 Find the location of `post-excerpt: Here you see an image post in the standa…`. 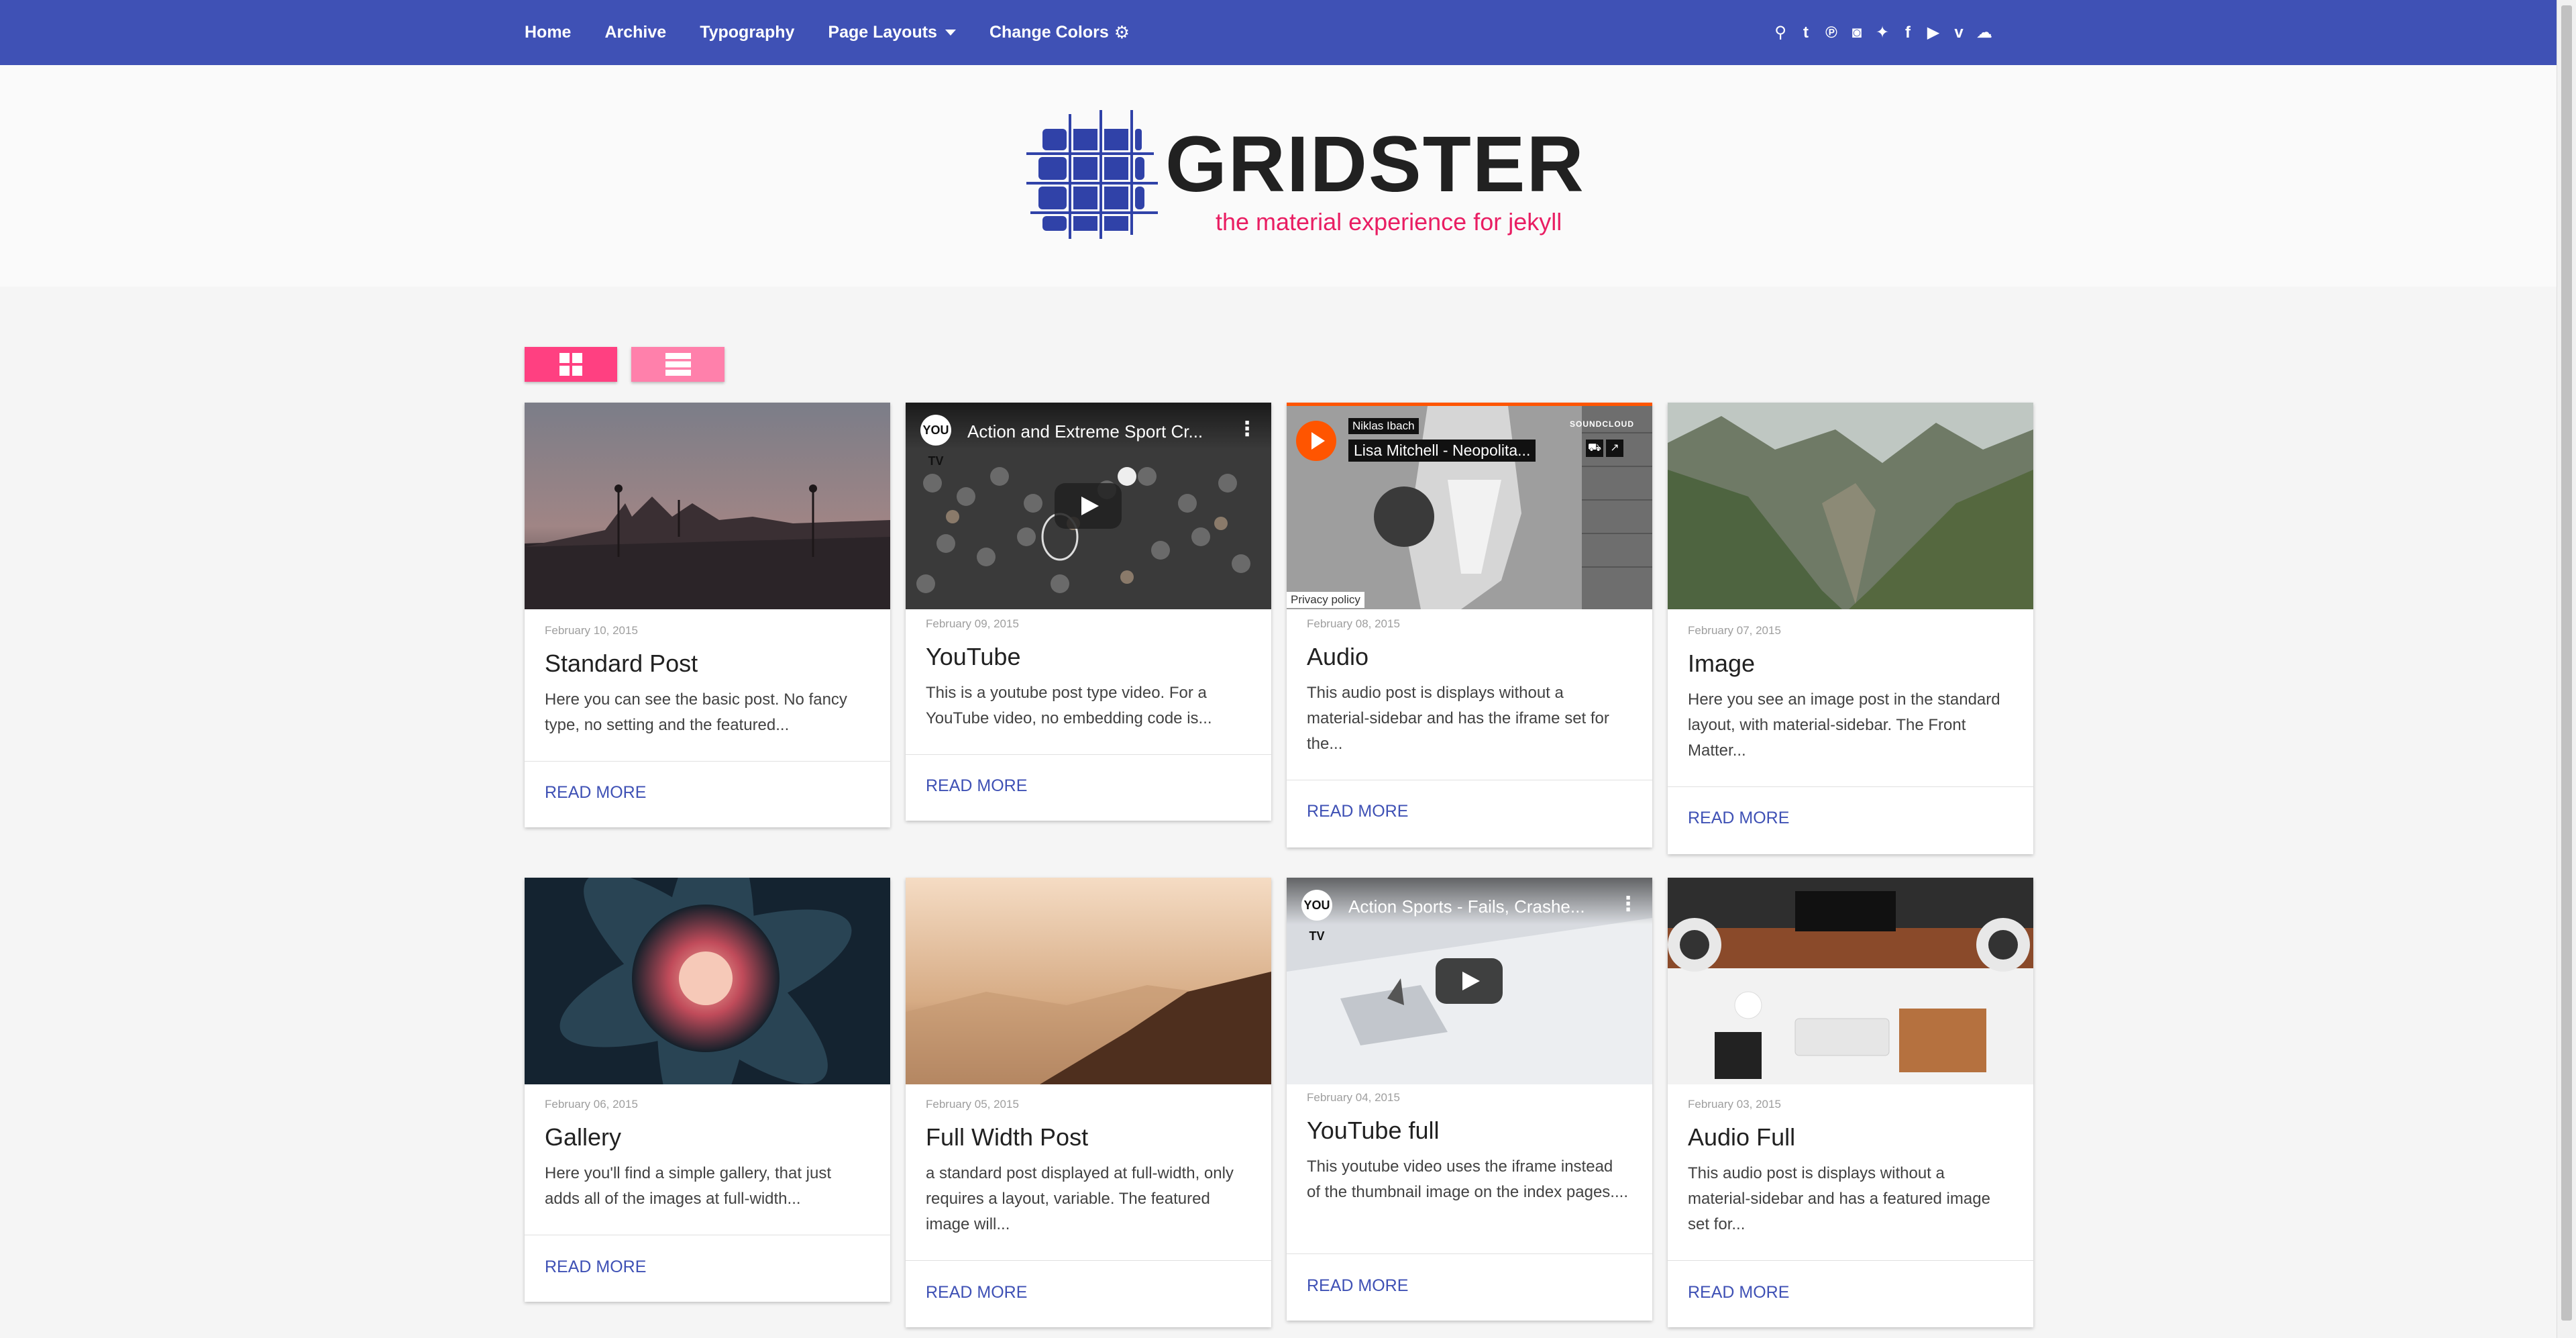

post-excerpt: Here you see an image post in the standa… is located at coordinates (1844, 725).